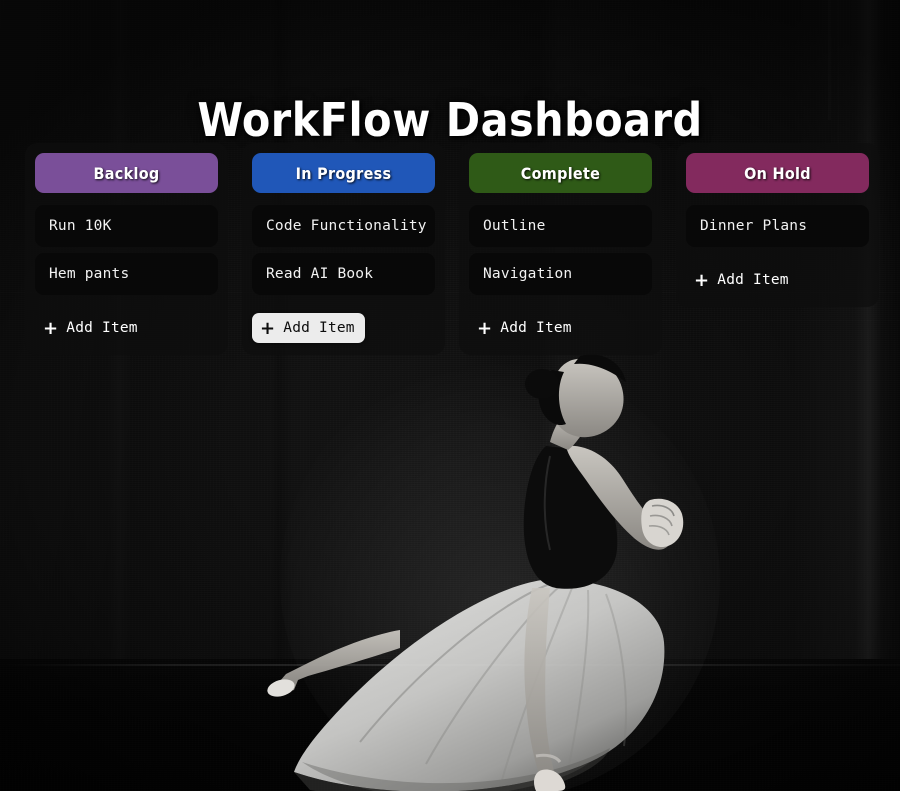 Image resolution: width=900 pixels, height=791 pixels. I want to click on column-header-backlog: Backlog, so click(126, 173).